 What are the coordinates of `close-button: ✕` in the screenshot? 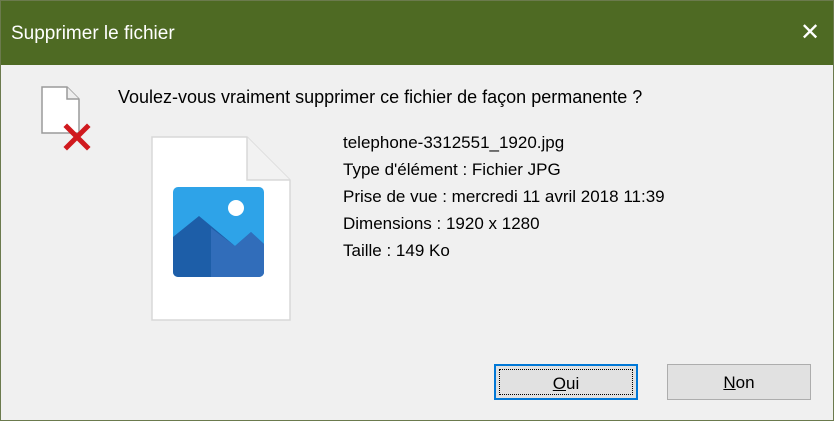 It's located at (810, 33).